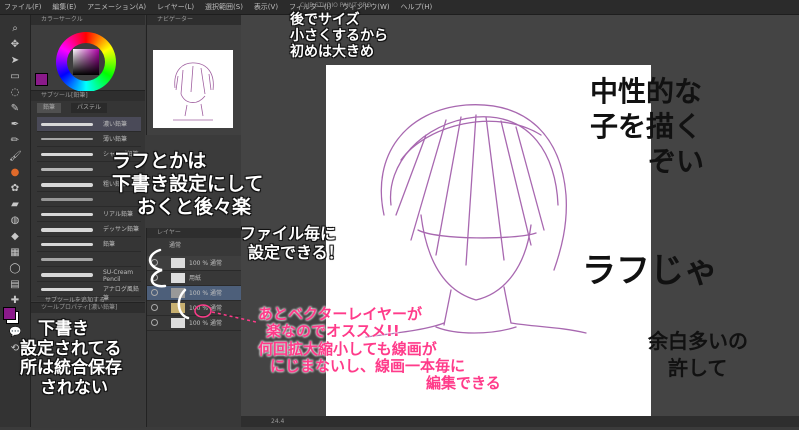 The height and width of the screenshot is (430, 799). I want to click on dashed-pointer, so click(234, 317).